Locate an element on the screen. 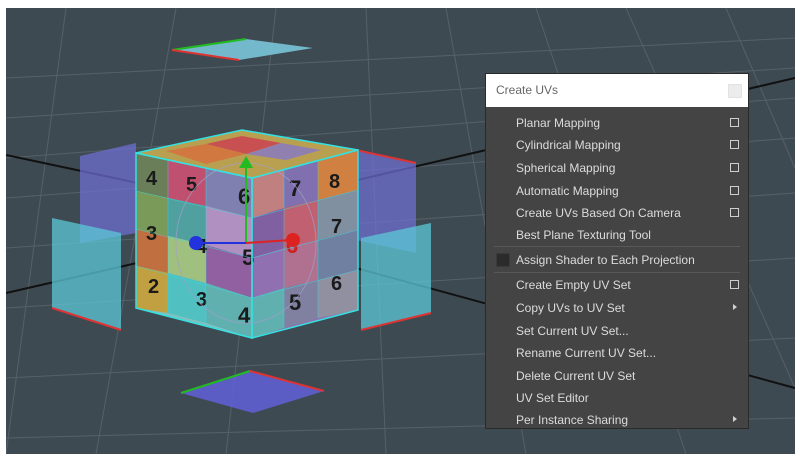 This screenshot has width=795, height=454. menu-item-spherical-mapping: Spherical Mapping is located at coordinates (617, 168).